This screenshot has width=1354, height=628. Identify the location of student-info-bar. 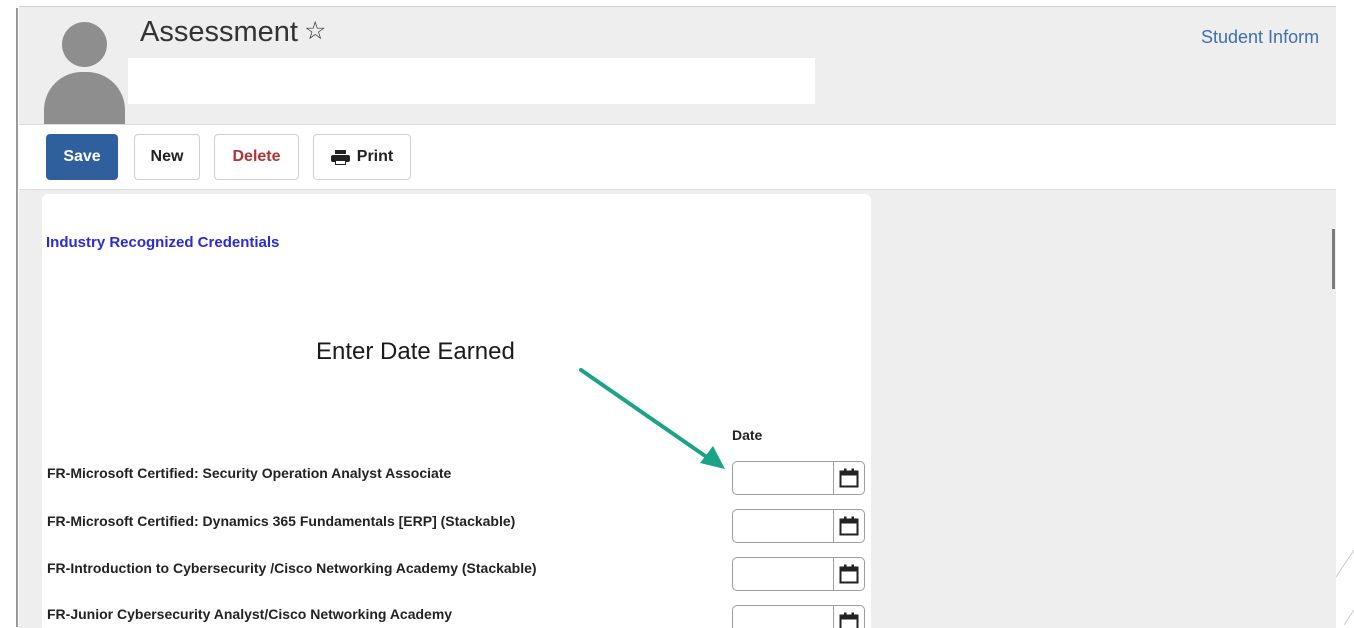
(471, 81).